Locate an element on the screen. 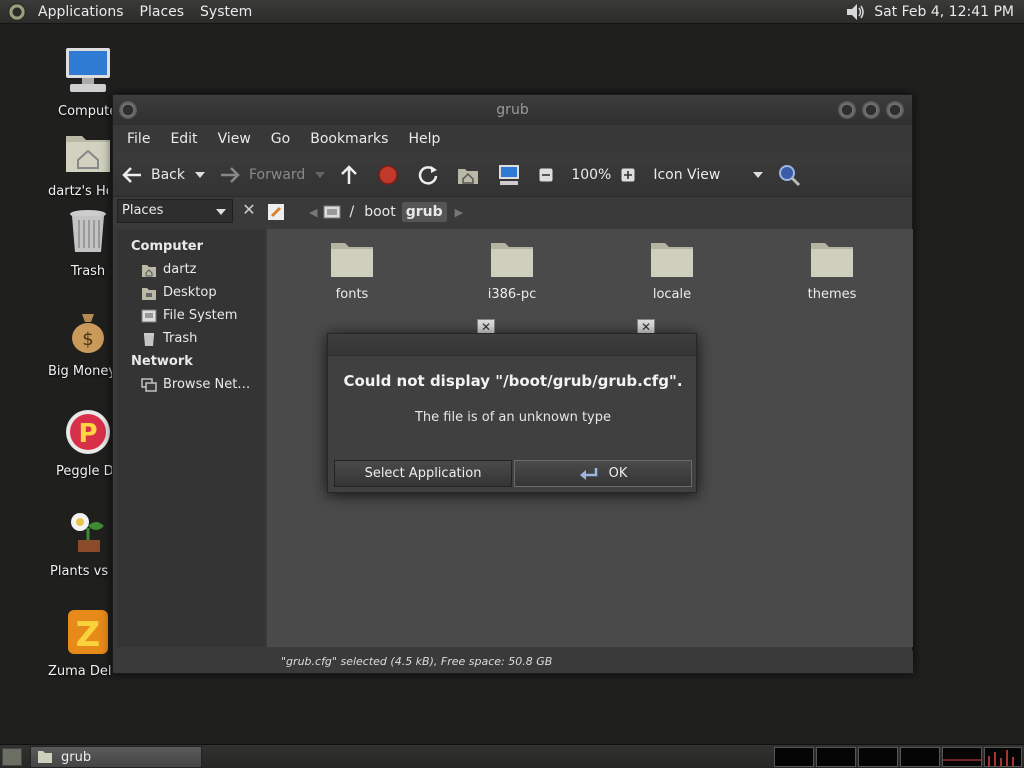 This screenshot has height=768, width=1024. desktop-icon-label: Zuma Deluxe is located at coordinates (80, 671).